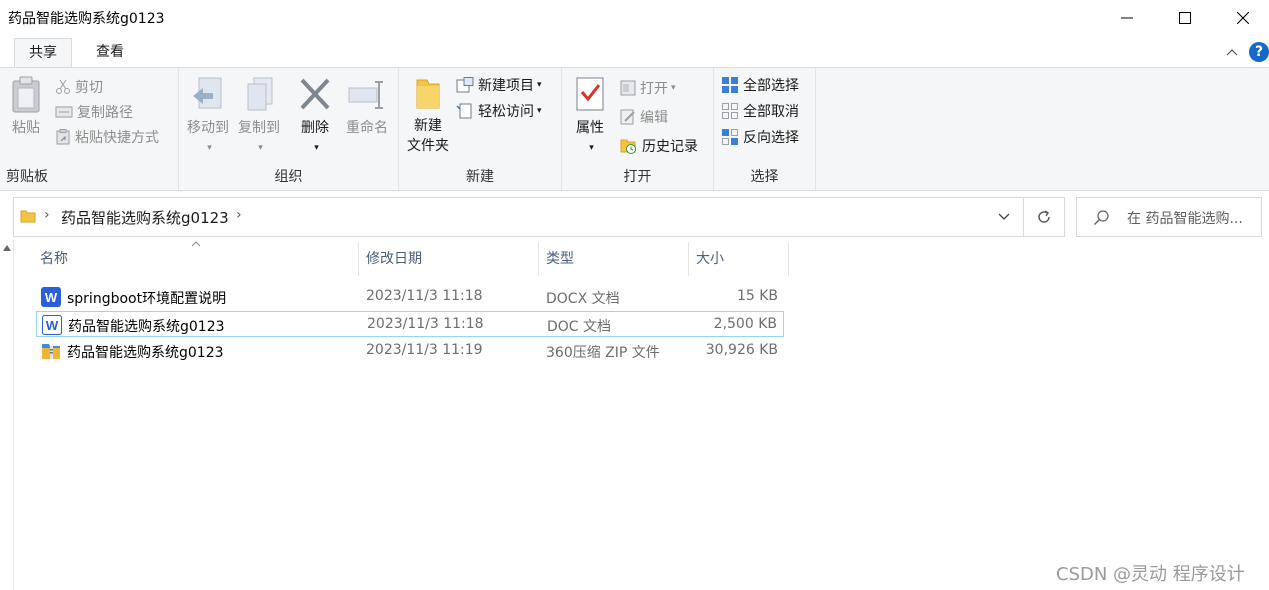 The height and width of the screenshot is (590, 1269). Describe the element at coordinates (583, 299) in the screenshot. I see `file-type: DOCX 文档` at that location.